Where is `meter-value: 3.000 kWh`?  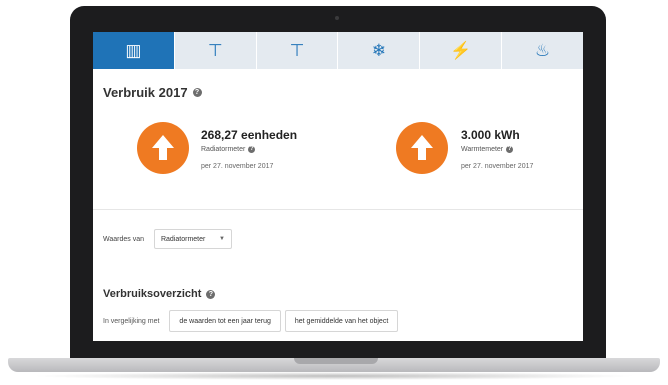
meter-value: 3.000 kWh is located at coordinates (490, 135).